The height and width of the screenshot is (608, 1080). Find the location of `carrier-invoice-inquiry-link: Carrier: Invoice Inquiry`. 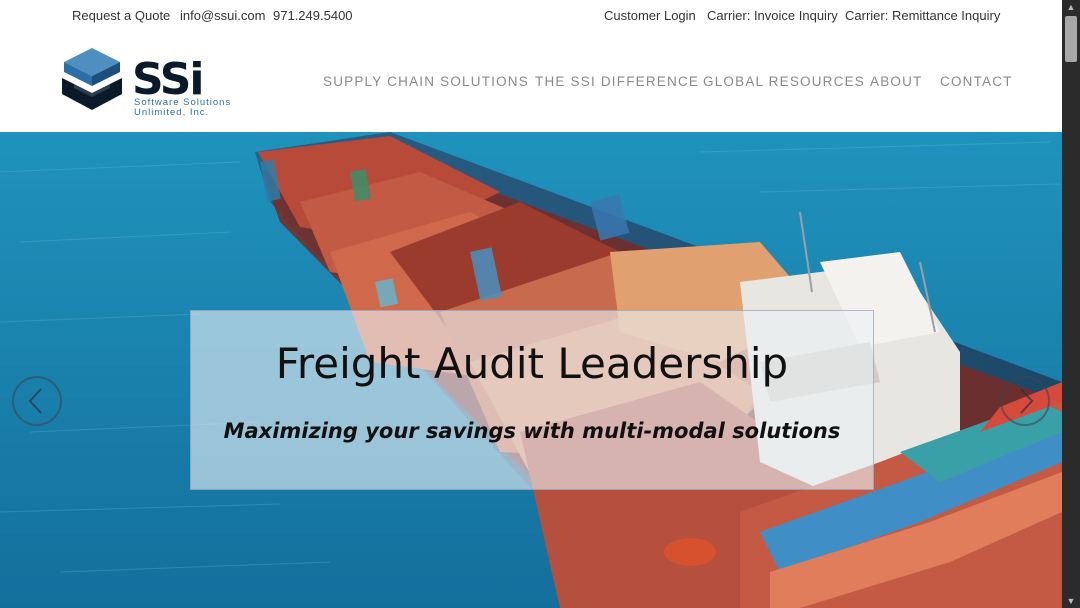

carrier-invoice-inquiry-link: Carrier: Invoice Inquiry is located at coordinates (772, 15).